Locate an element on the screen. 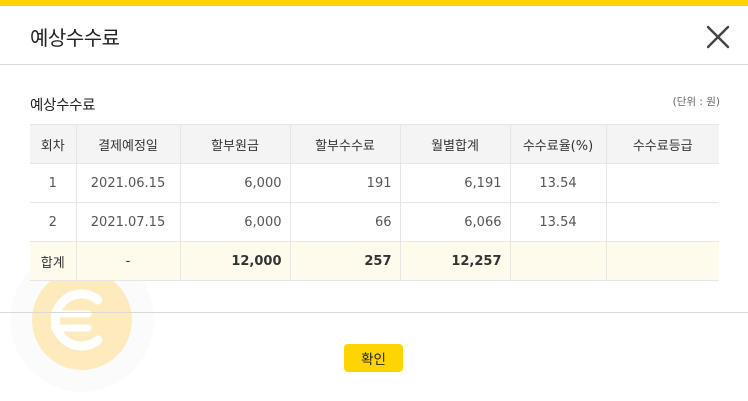  unit-label: (단위 : 원) is located at coordinates (696, 102).